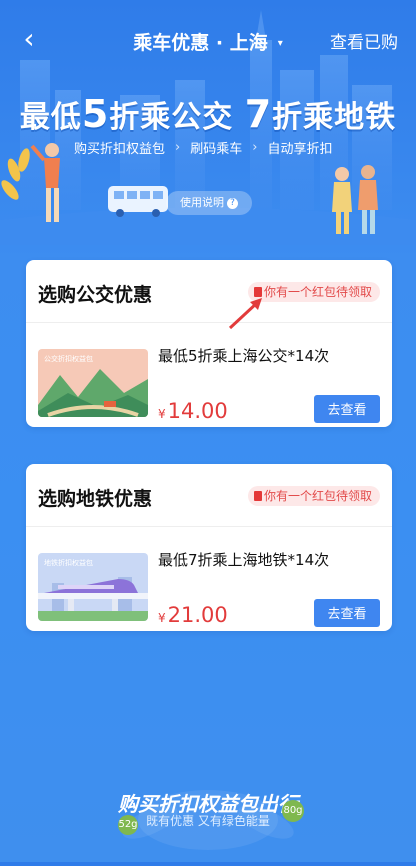  Describe the element at coordinates (347, 613) in the screenshot. I see `view-metro-offer-button: 去查看` at that location.